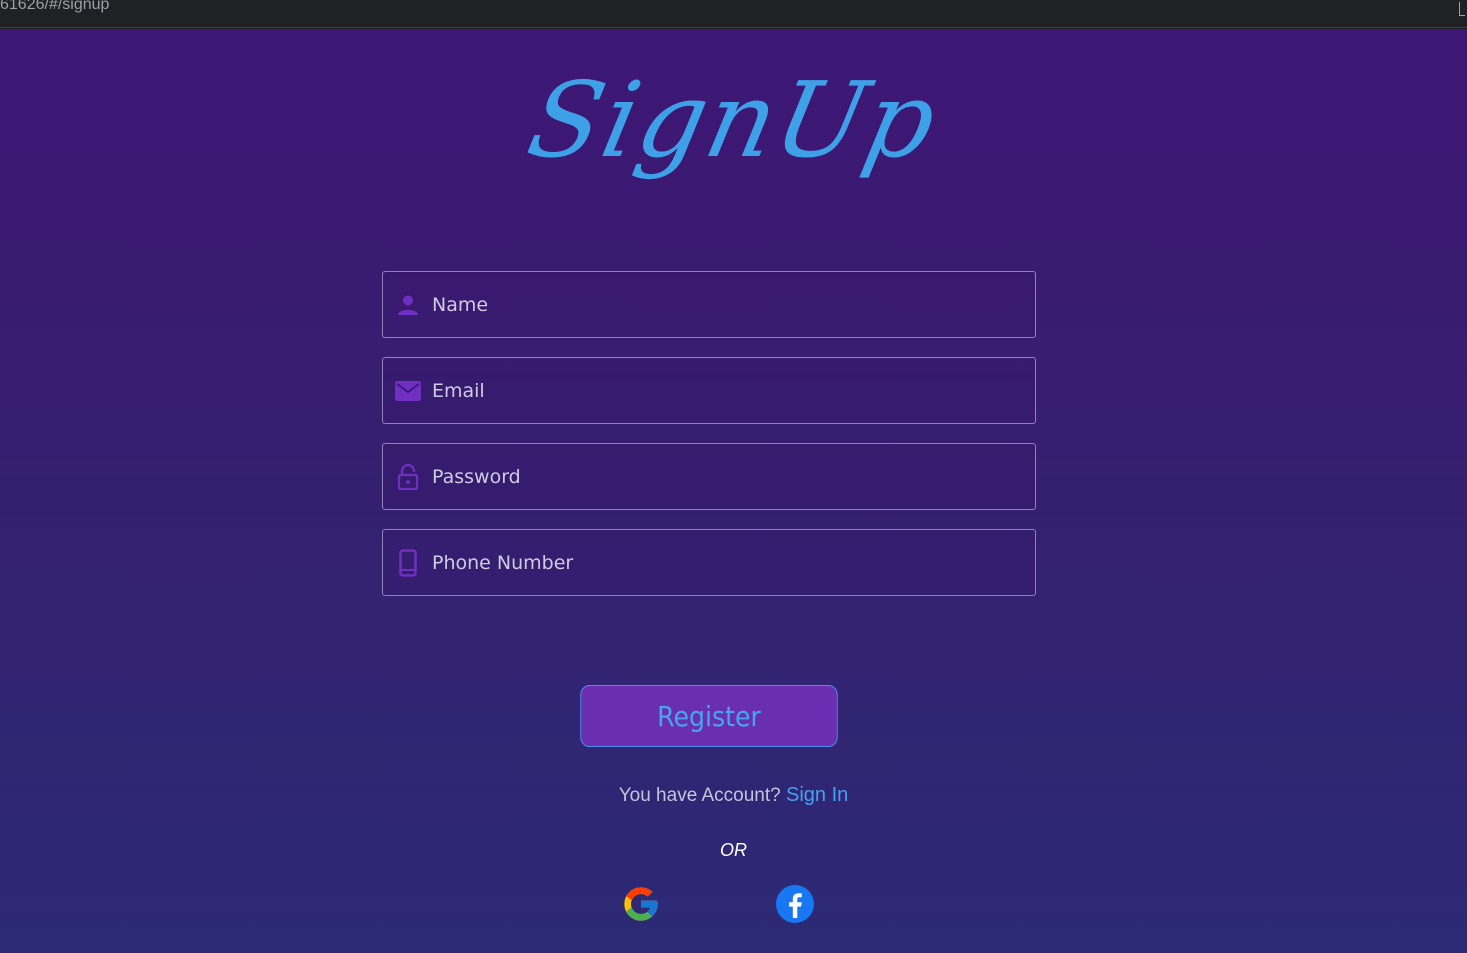 Image resolution: width=1467 pixels, height=953 pixels. Describe the element at coordinates (54, 7) in the screenshot. I see `address-bar-url: 61626/#/signup` at that location.